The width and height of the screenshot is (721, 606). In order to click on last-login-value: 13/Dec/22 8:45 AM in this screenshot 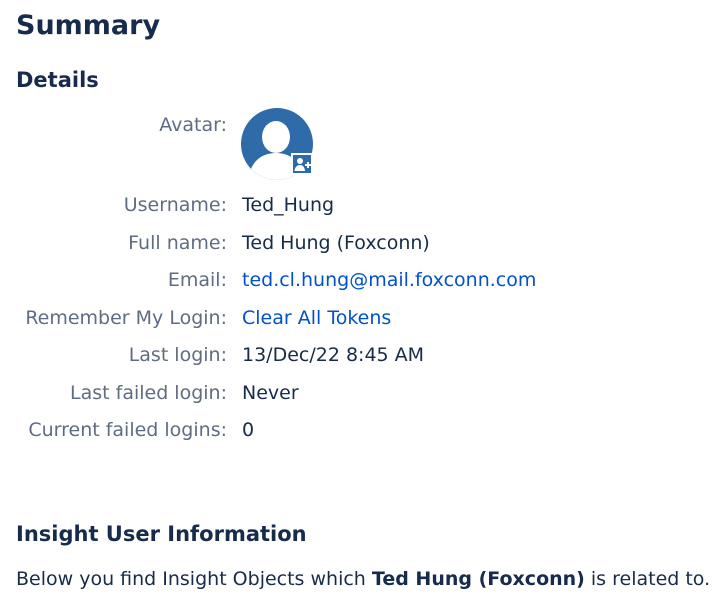, I will do `click(333, 355)`.